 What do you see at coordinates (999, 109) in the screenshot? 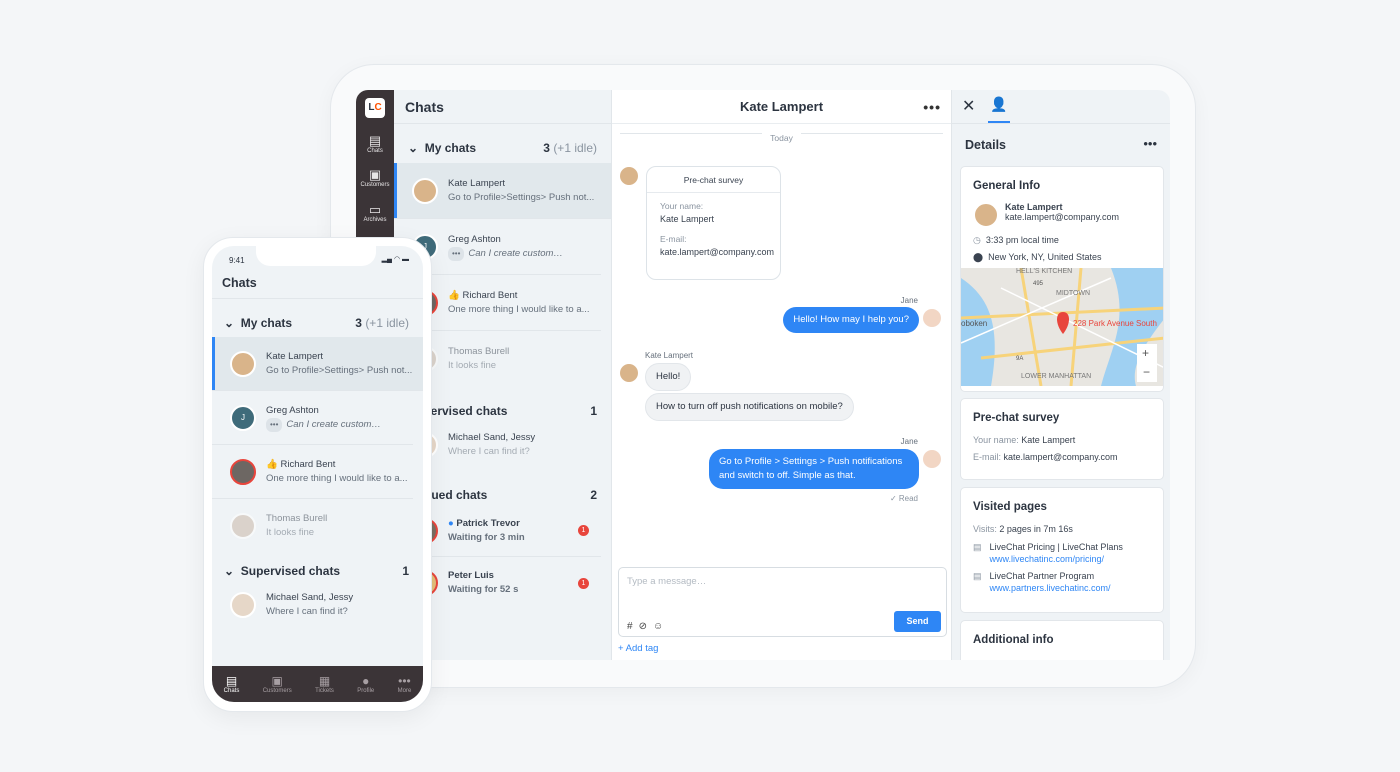
I see `tab-customer-person-icon: 👤` at bounding box center [999, 109].